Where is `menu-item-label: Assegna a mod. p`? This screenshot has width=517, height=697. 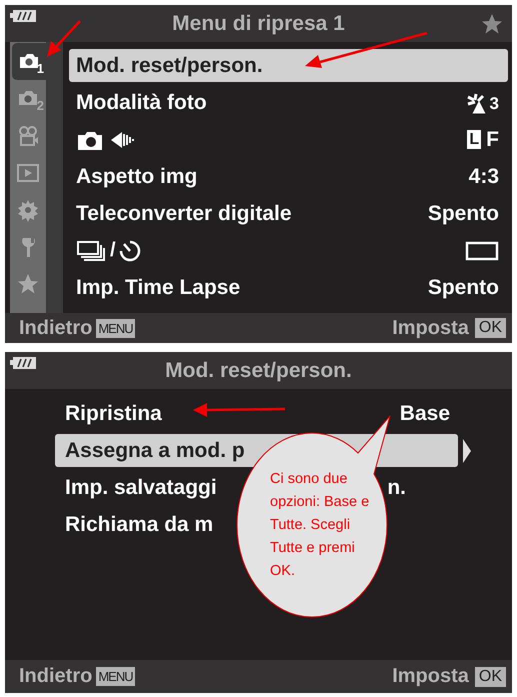
menu-item-label: Assegna a mod. p is located at coordinates (155, 450).